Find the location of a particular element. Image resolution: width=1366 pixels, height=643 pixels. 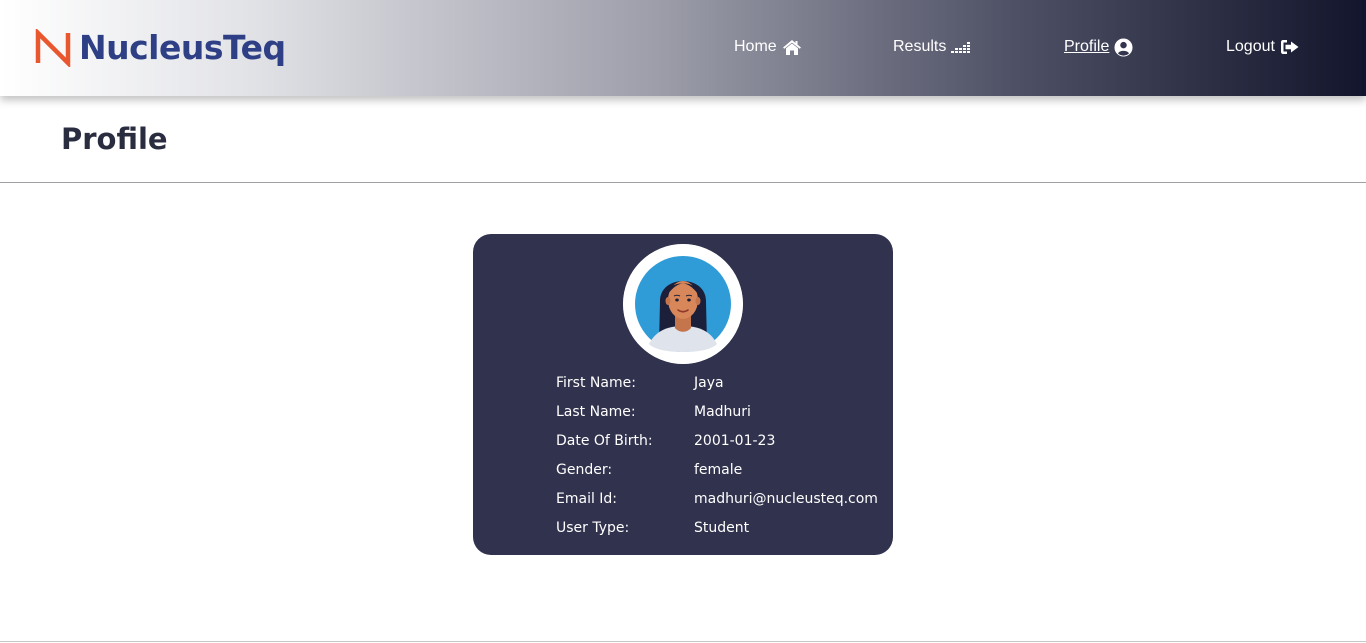

header-divider is located at coordinates (683, 182).